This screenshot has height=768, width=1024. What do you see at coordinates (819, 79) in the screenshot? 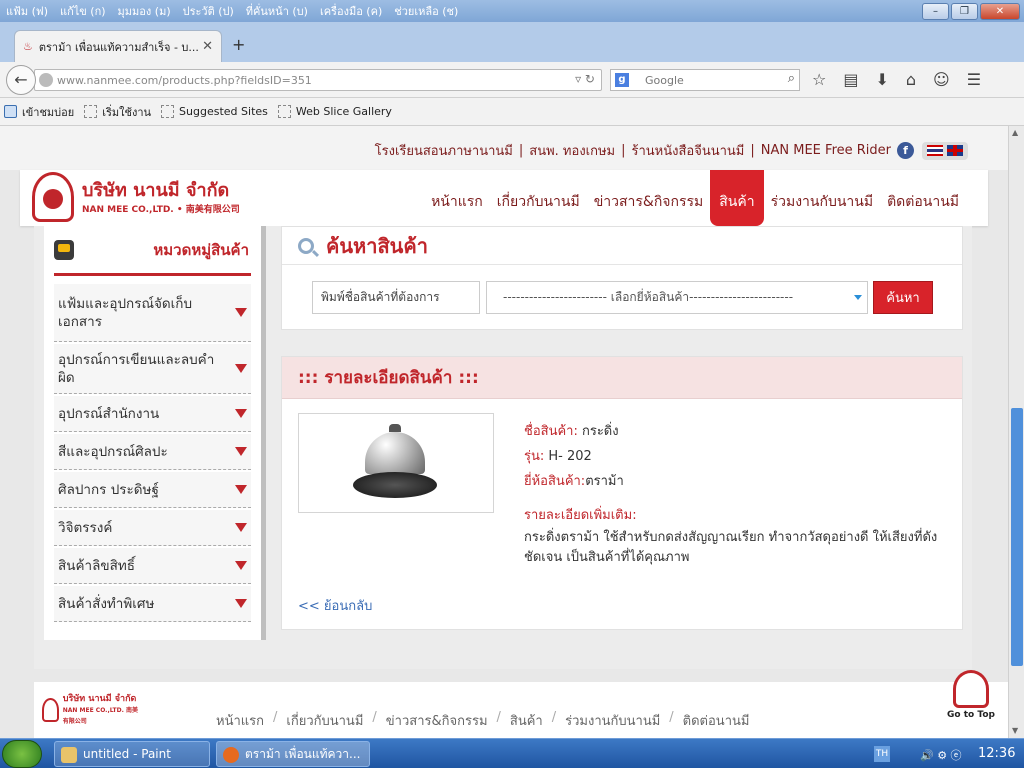
I see `star-bookmark-icon: ☆` at bounding box center [819, 79].